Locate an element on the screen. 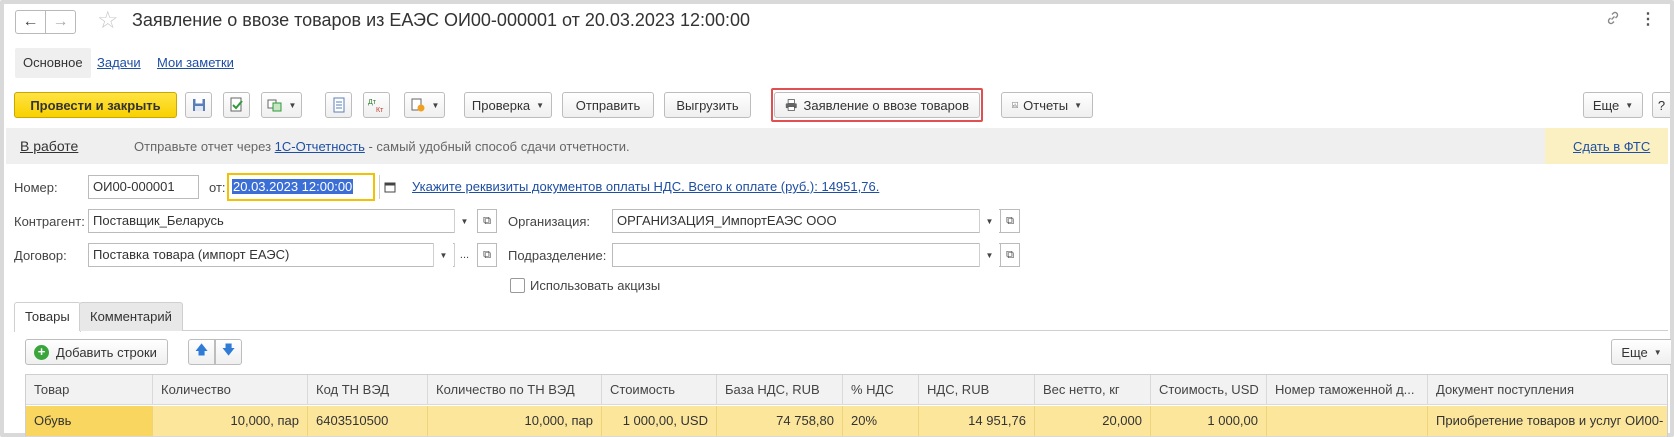 The width and height of the screenshot is (1674, 437). cell-vat-base: 74 758,80 is located at coordinates (780, 421).